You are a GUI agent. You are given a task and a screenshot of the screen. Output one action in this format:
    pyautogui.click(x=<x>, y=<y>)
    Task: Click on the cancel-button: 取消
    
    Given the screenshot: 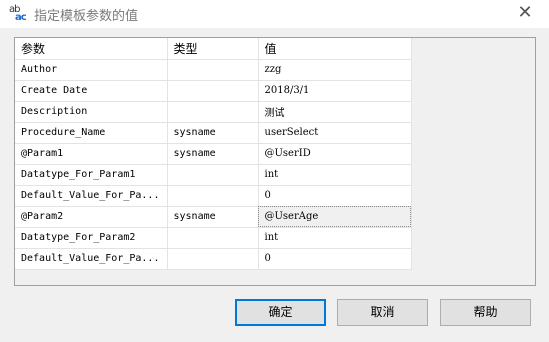 What is the action you would take?
    pyautogui.click(x=382, y=312)
    